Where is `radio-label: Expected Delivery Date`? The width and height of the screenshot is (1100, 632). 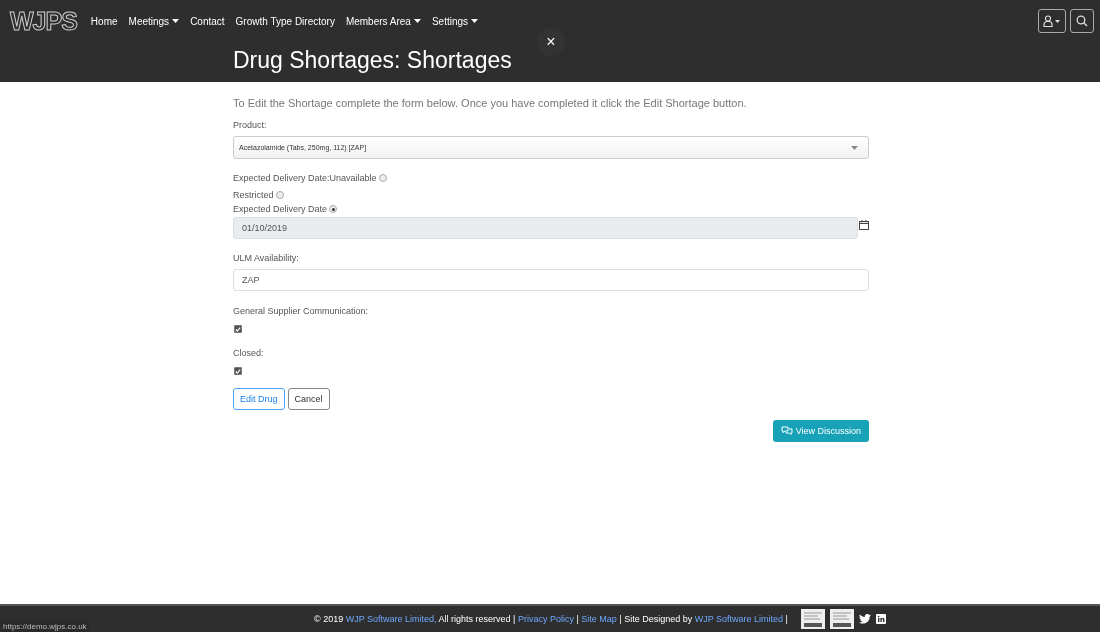
radio-label: Expected Delivery Date is located at coordinates (280, 209).